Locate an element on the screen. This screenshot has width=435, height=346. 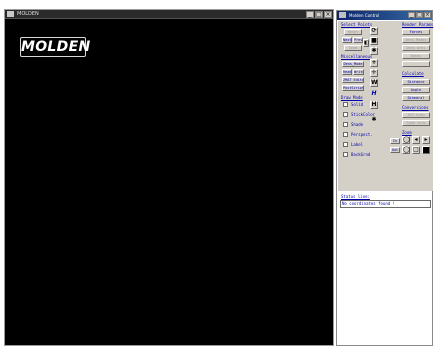
select-points-label: Select Points is located at coordinates (357, 24).